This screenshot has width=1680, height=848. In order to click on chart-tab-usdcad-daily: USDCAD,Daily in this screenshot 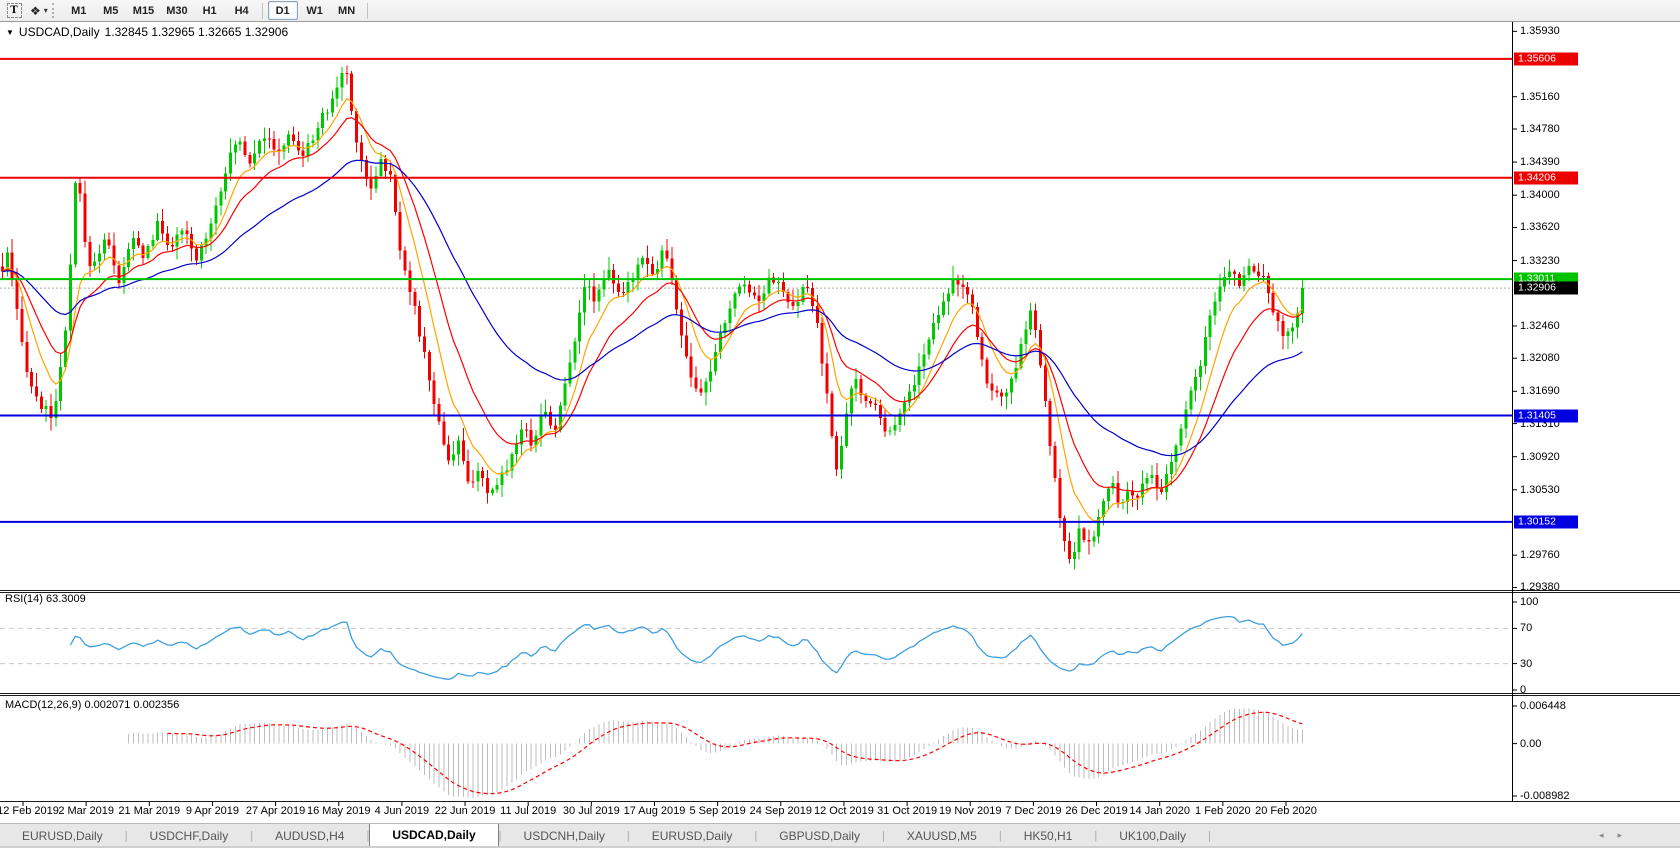, I will do `click(434, 835)`.